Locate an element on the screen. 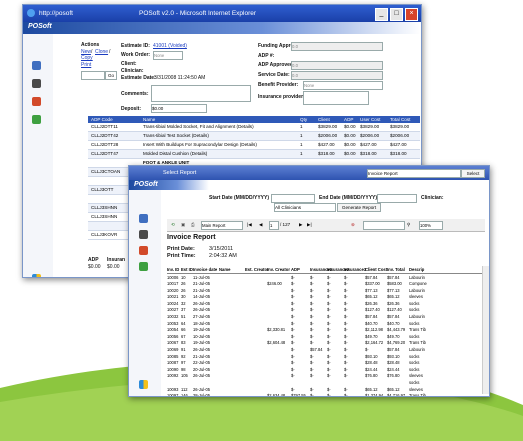  minimize-button: _ is located at coordinates (381, 14).